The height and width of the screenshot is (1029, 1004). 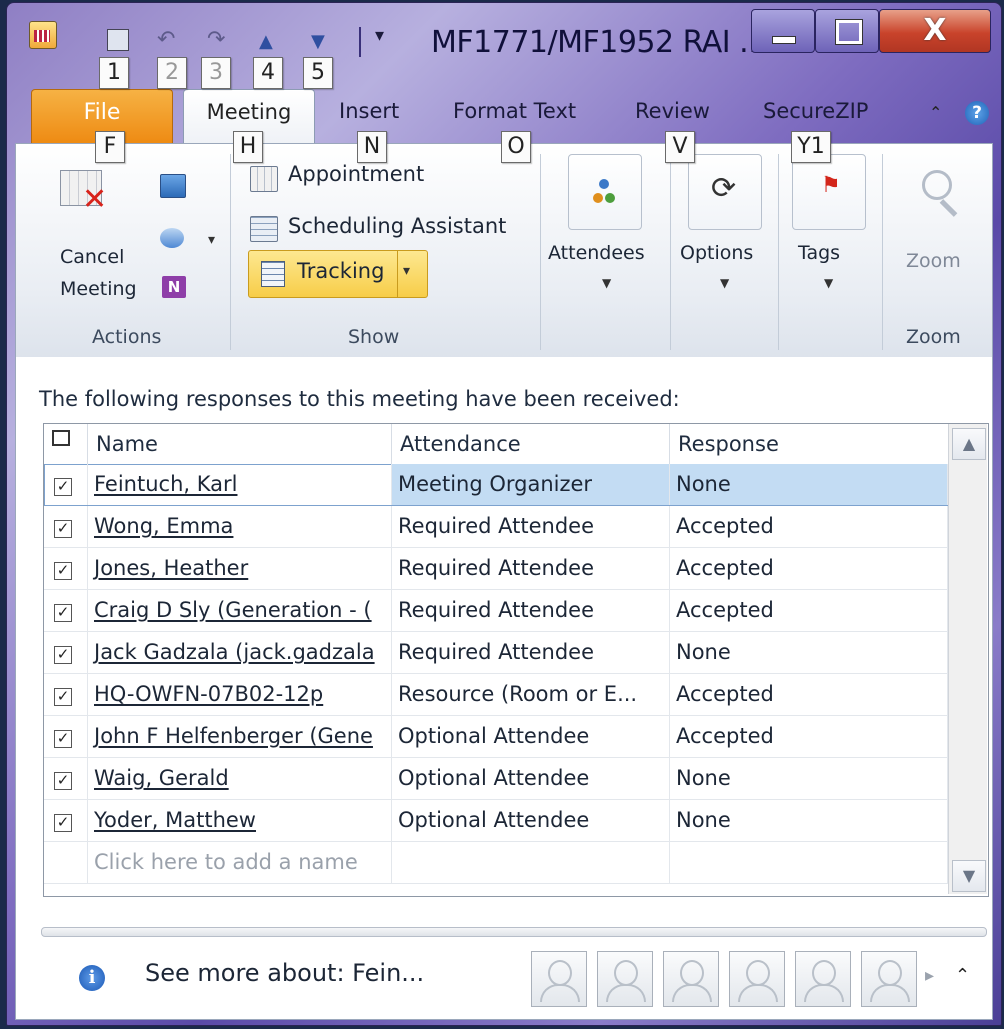 What do you see at coordinates (211, 240) in the screenshot?
I see `forward-dropdown-icon: ▾` at bounding box center [211, 240].